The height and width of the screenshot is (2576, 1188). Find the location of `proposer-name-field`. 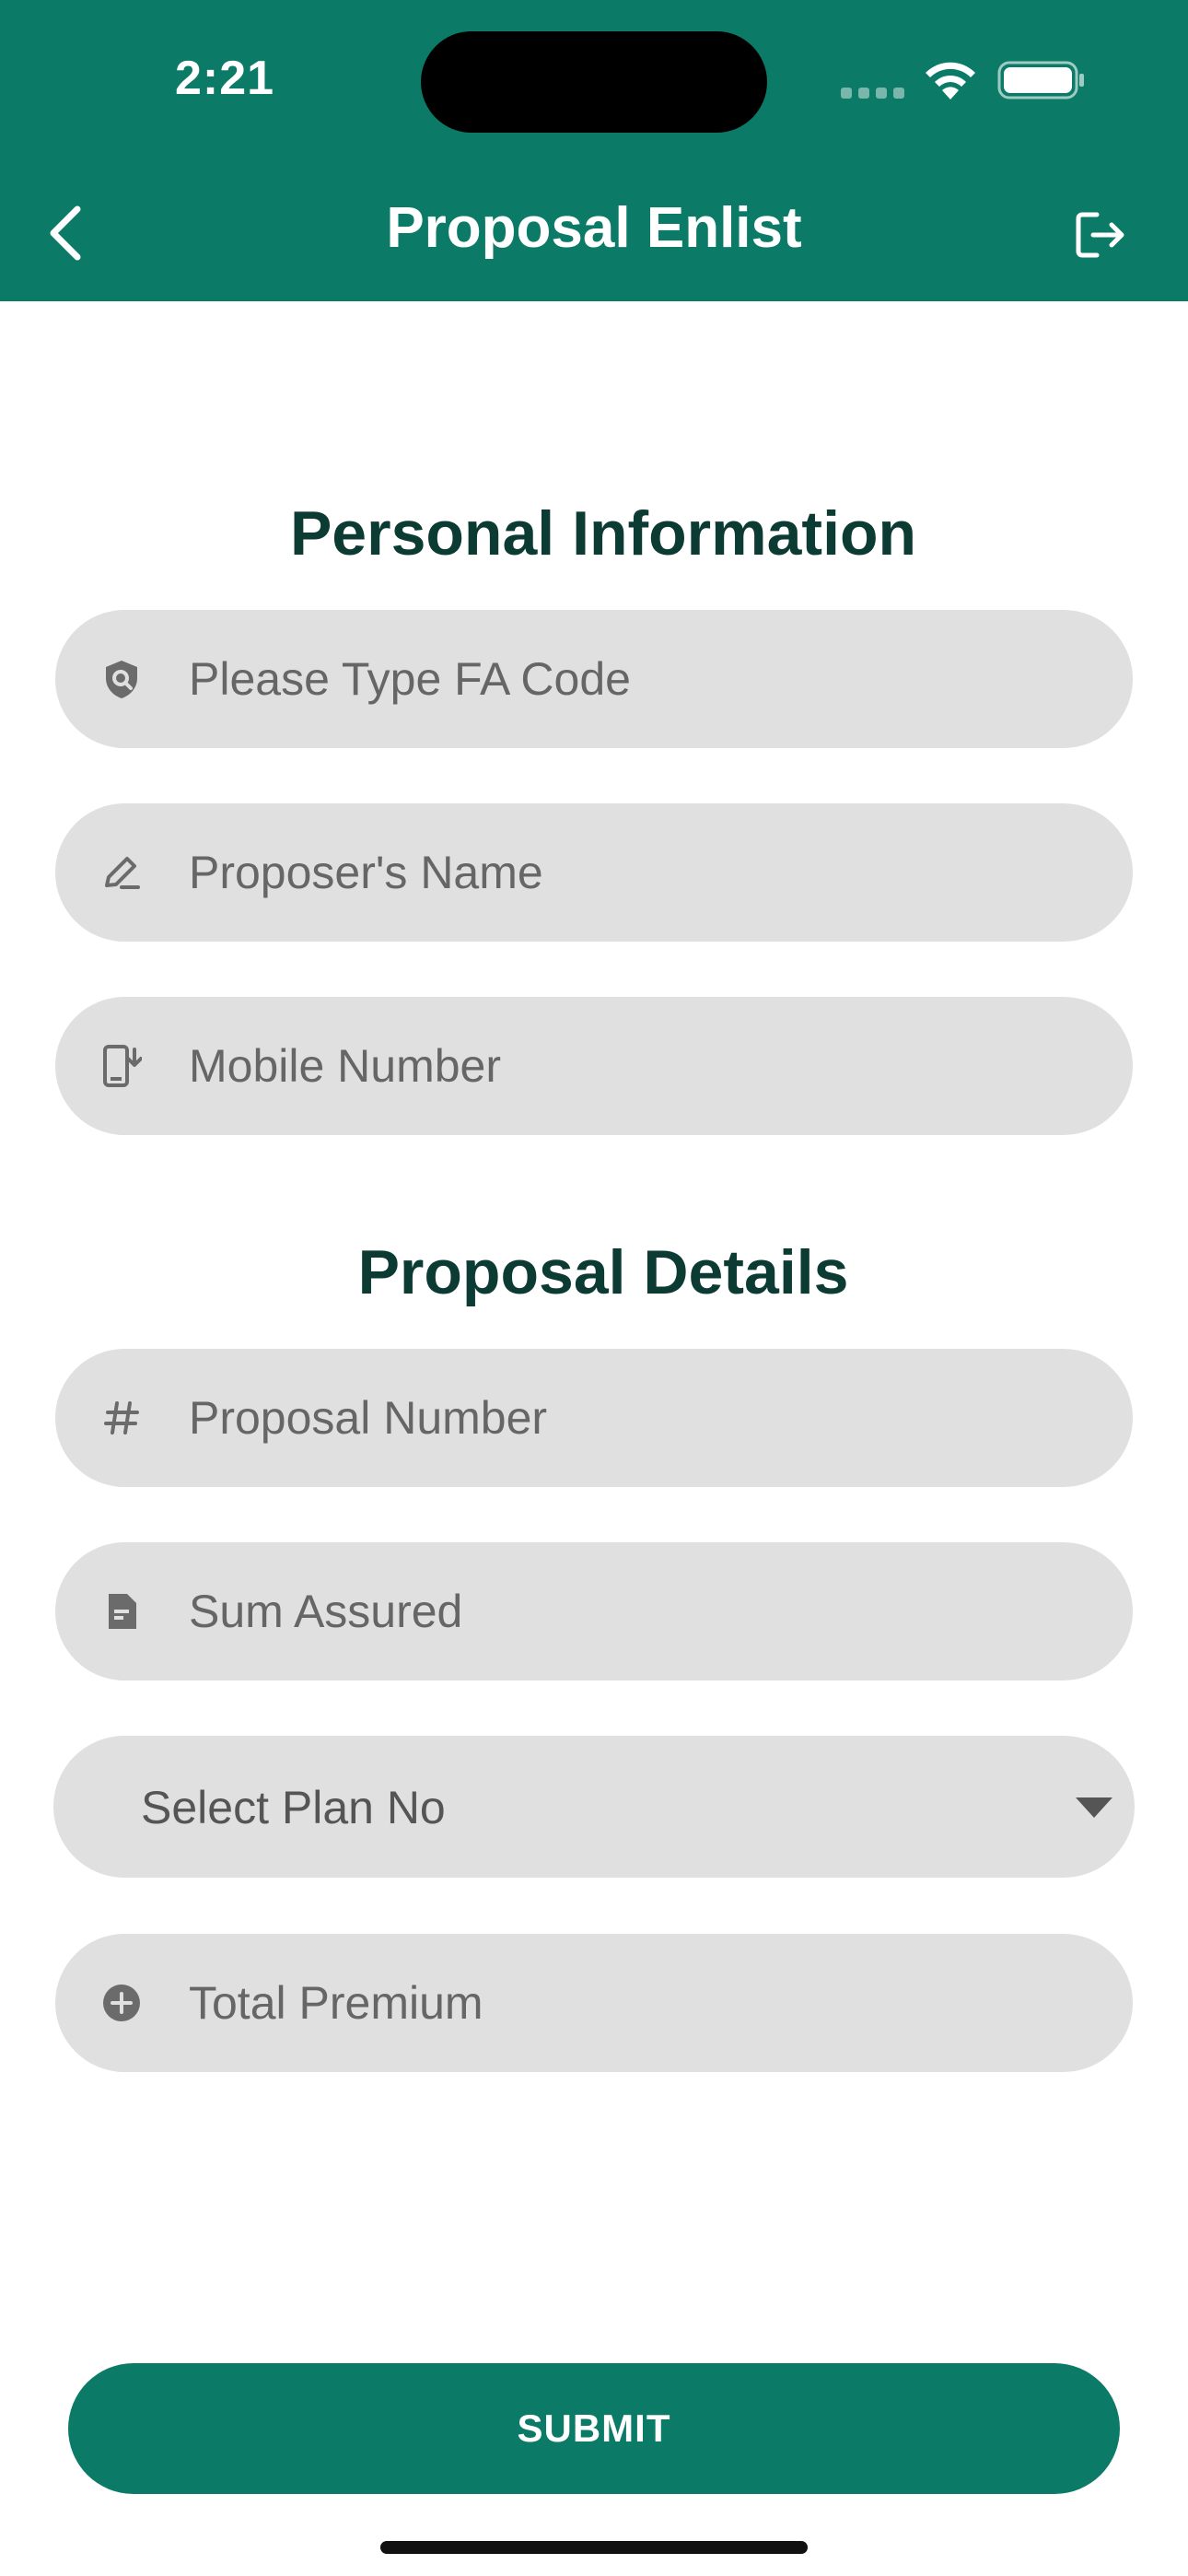

proposer-name-field is located at coordinates (594, 872).